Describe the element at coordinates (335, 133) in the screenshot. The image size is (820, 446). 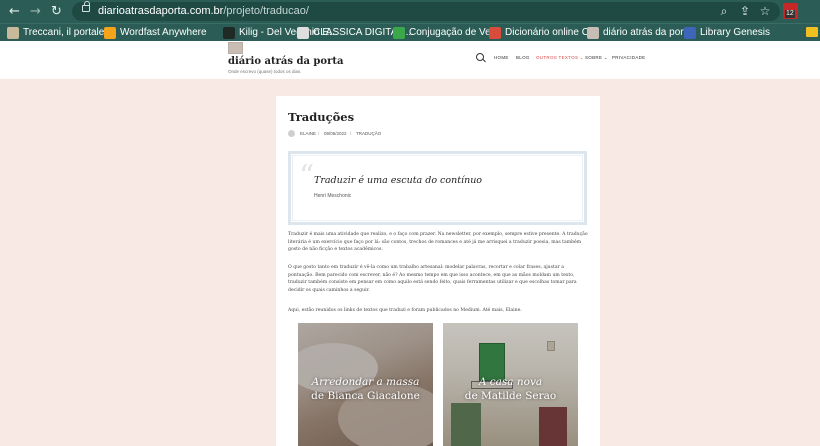
I see `post-date: 09/06/2022` at that location.